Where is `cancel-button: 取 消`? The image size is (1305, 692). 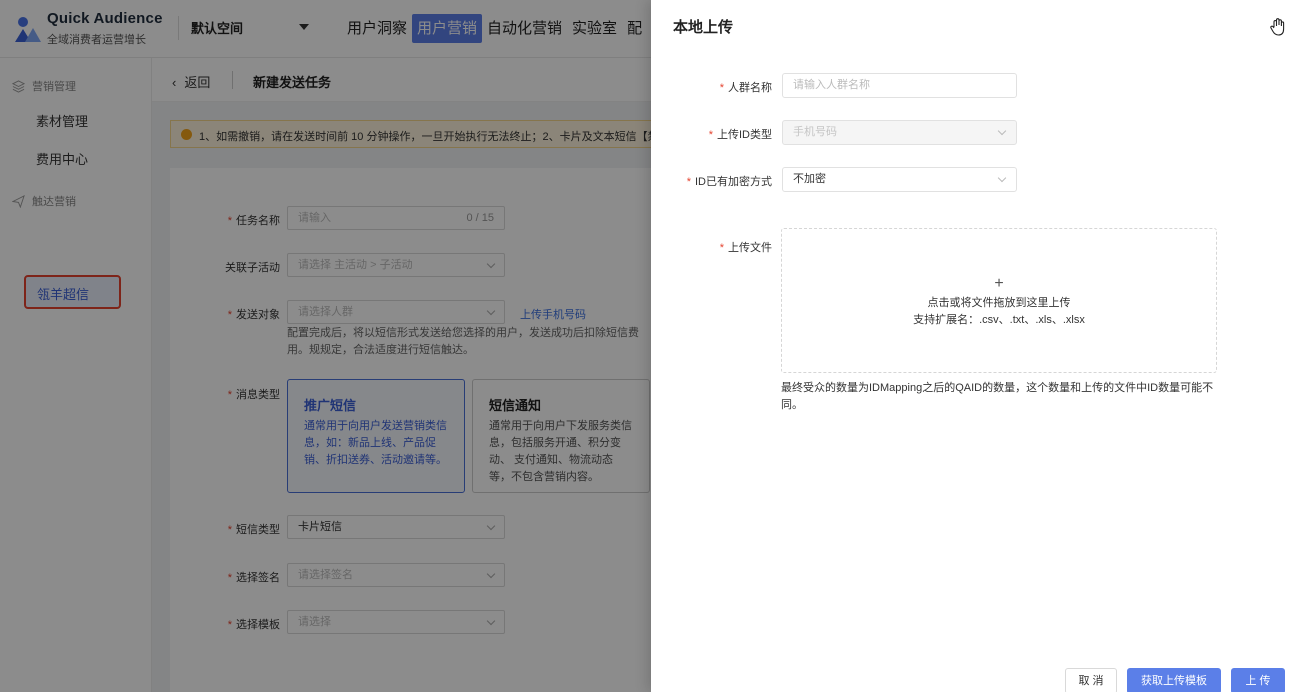
cancel-button: 取 消 is located at coordinates (1091, 680).